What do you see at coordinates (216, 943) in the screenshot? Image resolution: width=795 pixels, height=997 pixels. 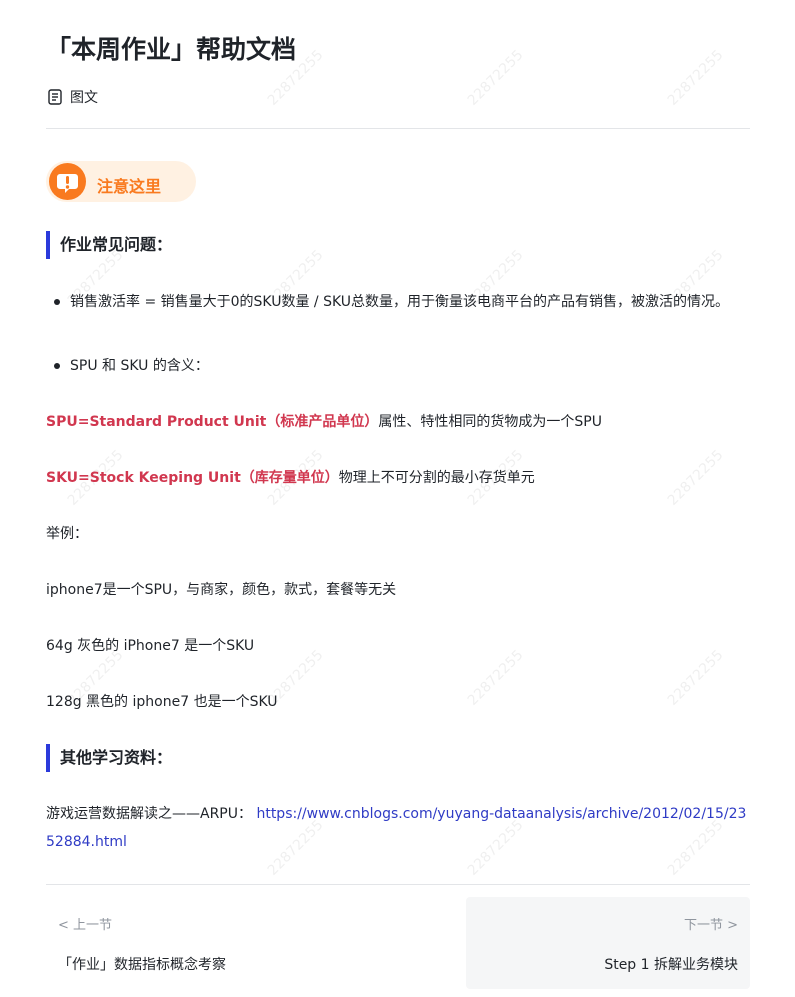 I see `prev-section-button: < 上一节 「作业」数据指标概念考察` at bounding box center [216, 943].